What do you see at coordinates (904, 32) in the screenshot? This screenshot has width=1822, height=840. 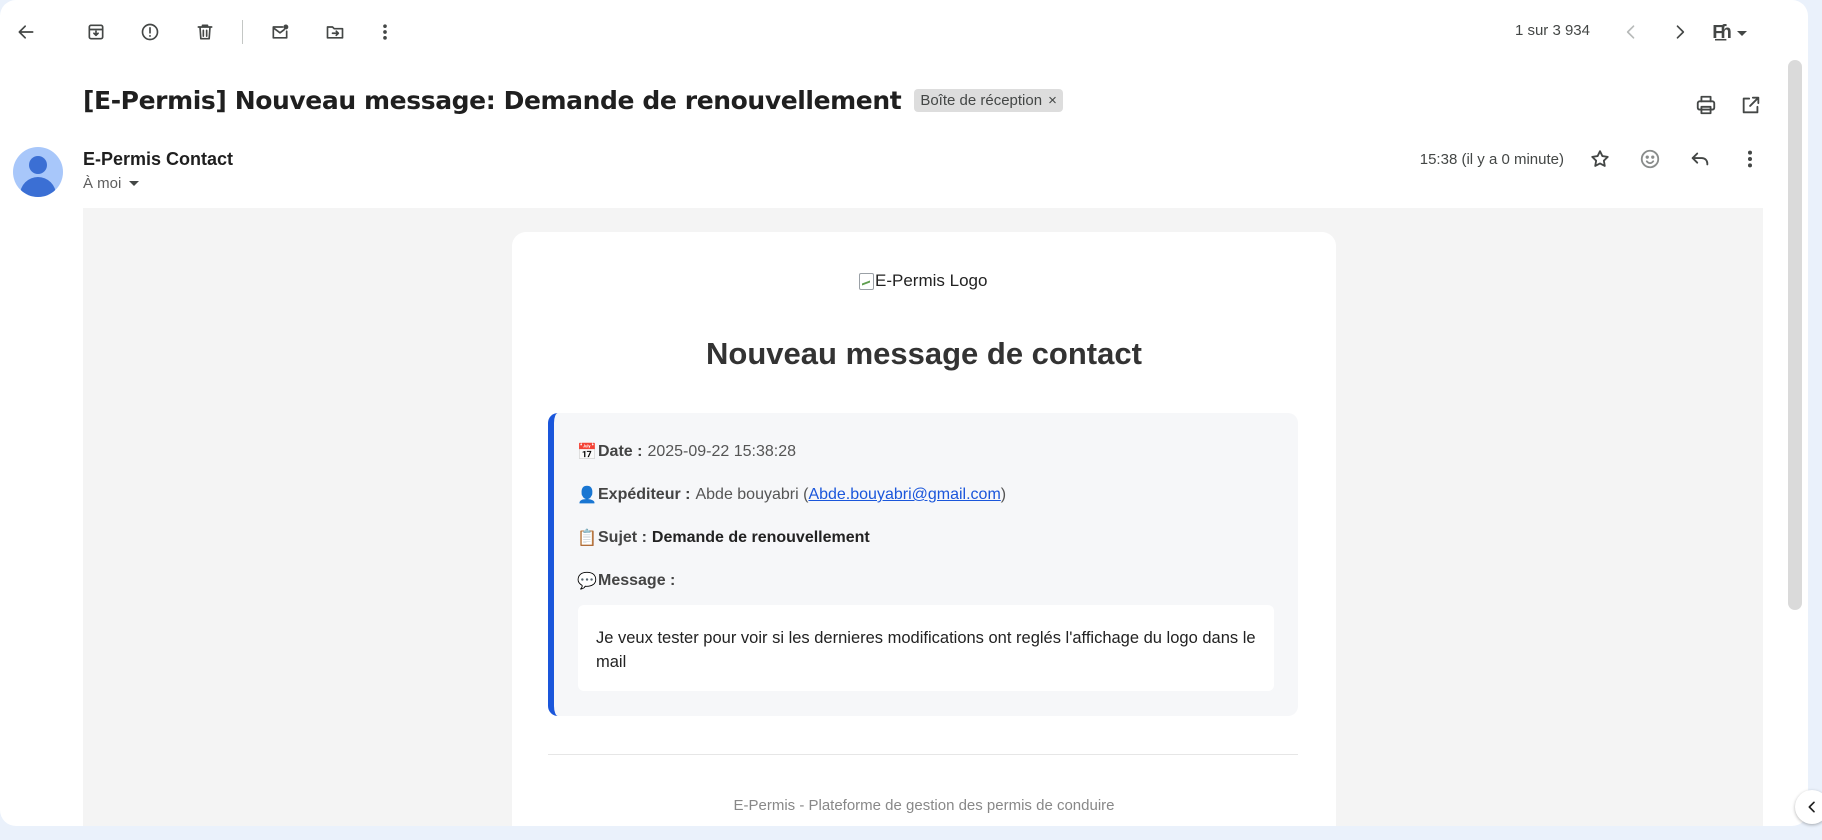 I see `message-toolbar: 1 sur 3 934 F͟ɦ` at bounding box center [904, 32].